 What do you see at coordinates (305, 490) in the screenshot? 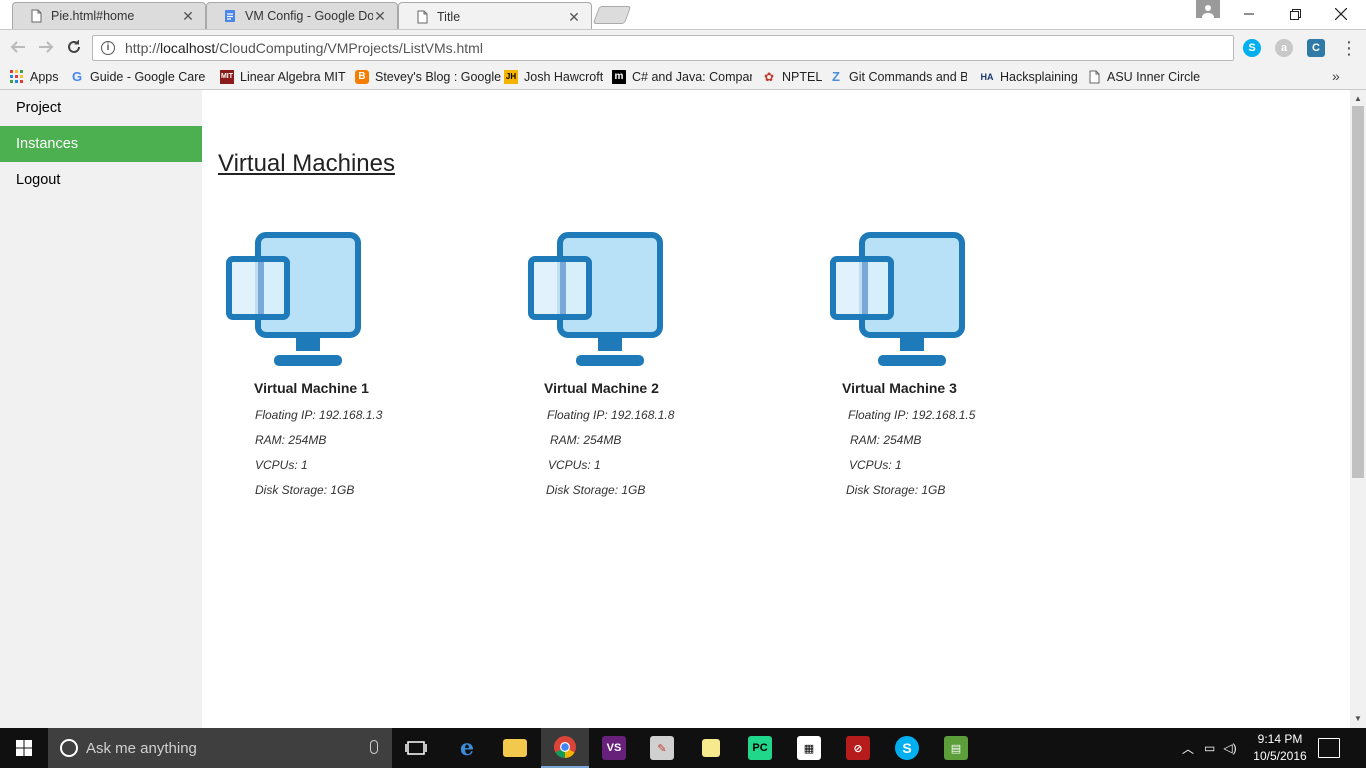
I see `vm-disk-storage: Disk Storage: 1GB` at bounding box center [305, 490].